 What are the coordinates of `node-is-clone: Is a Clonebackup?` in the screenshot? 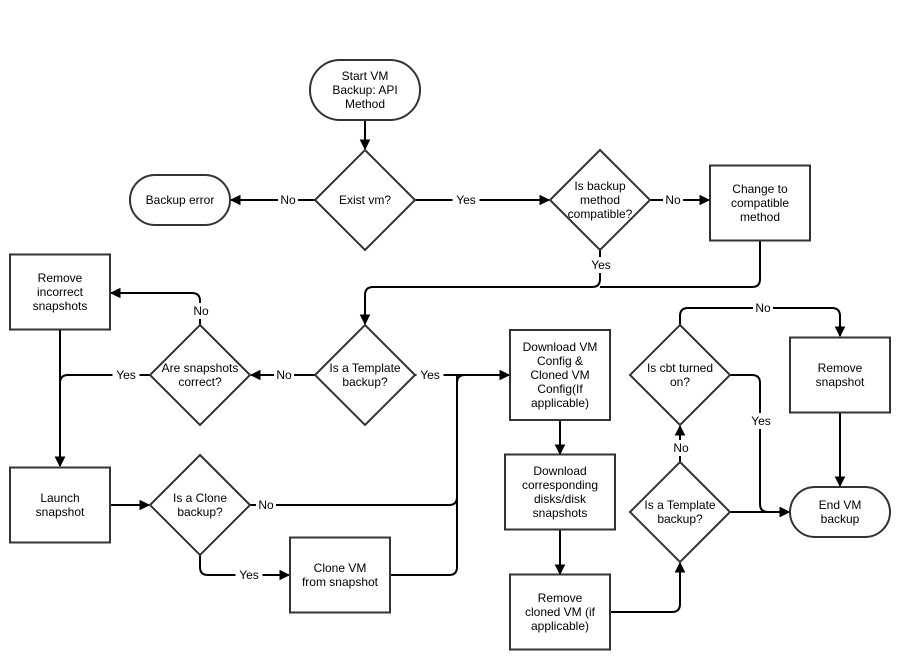 It's located at (200, 505).